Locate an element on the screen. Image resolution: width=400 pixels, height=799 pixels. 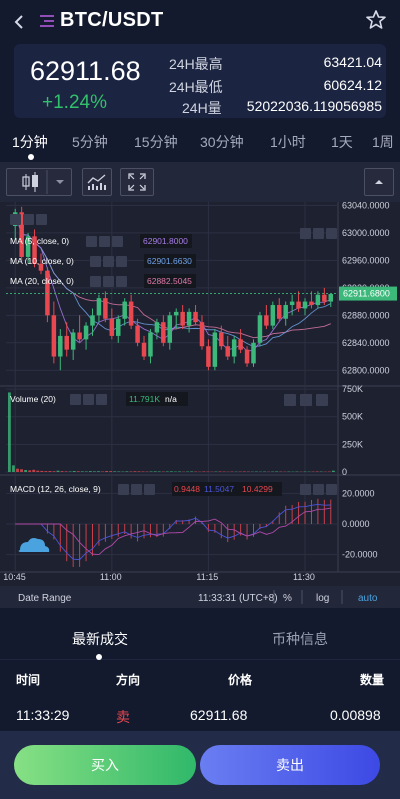
chevron-left-icon is located at coordinates (22, 22).